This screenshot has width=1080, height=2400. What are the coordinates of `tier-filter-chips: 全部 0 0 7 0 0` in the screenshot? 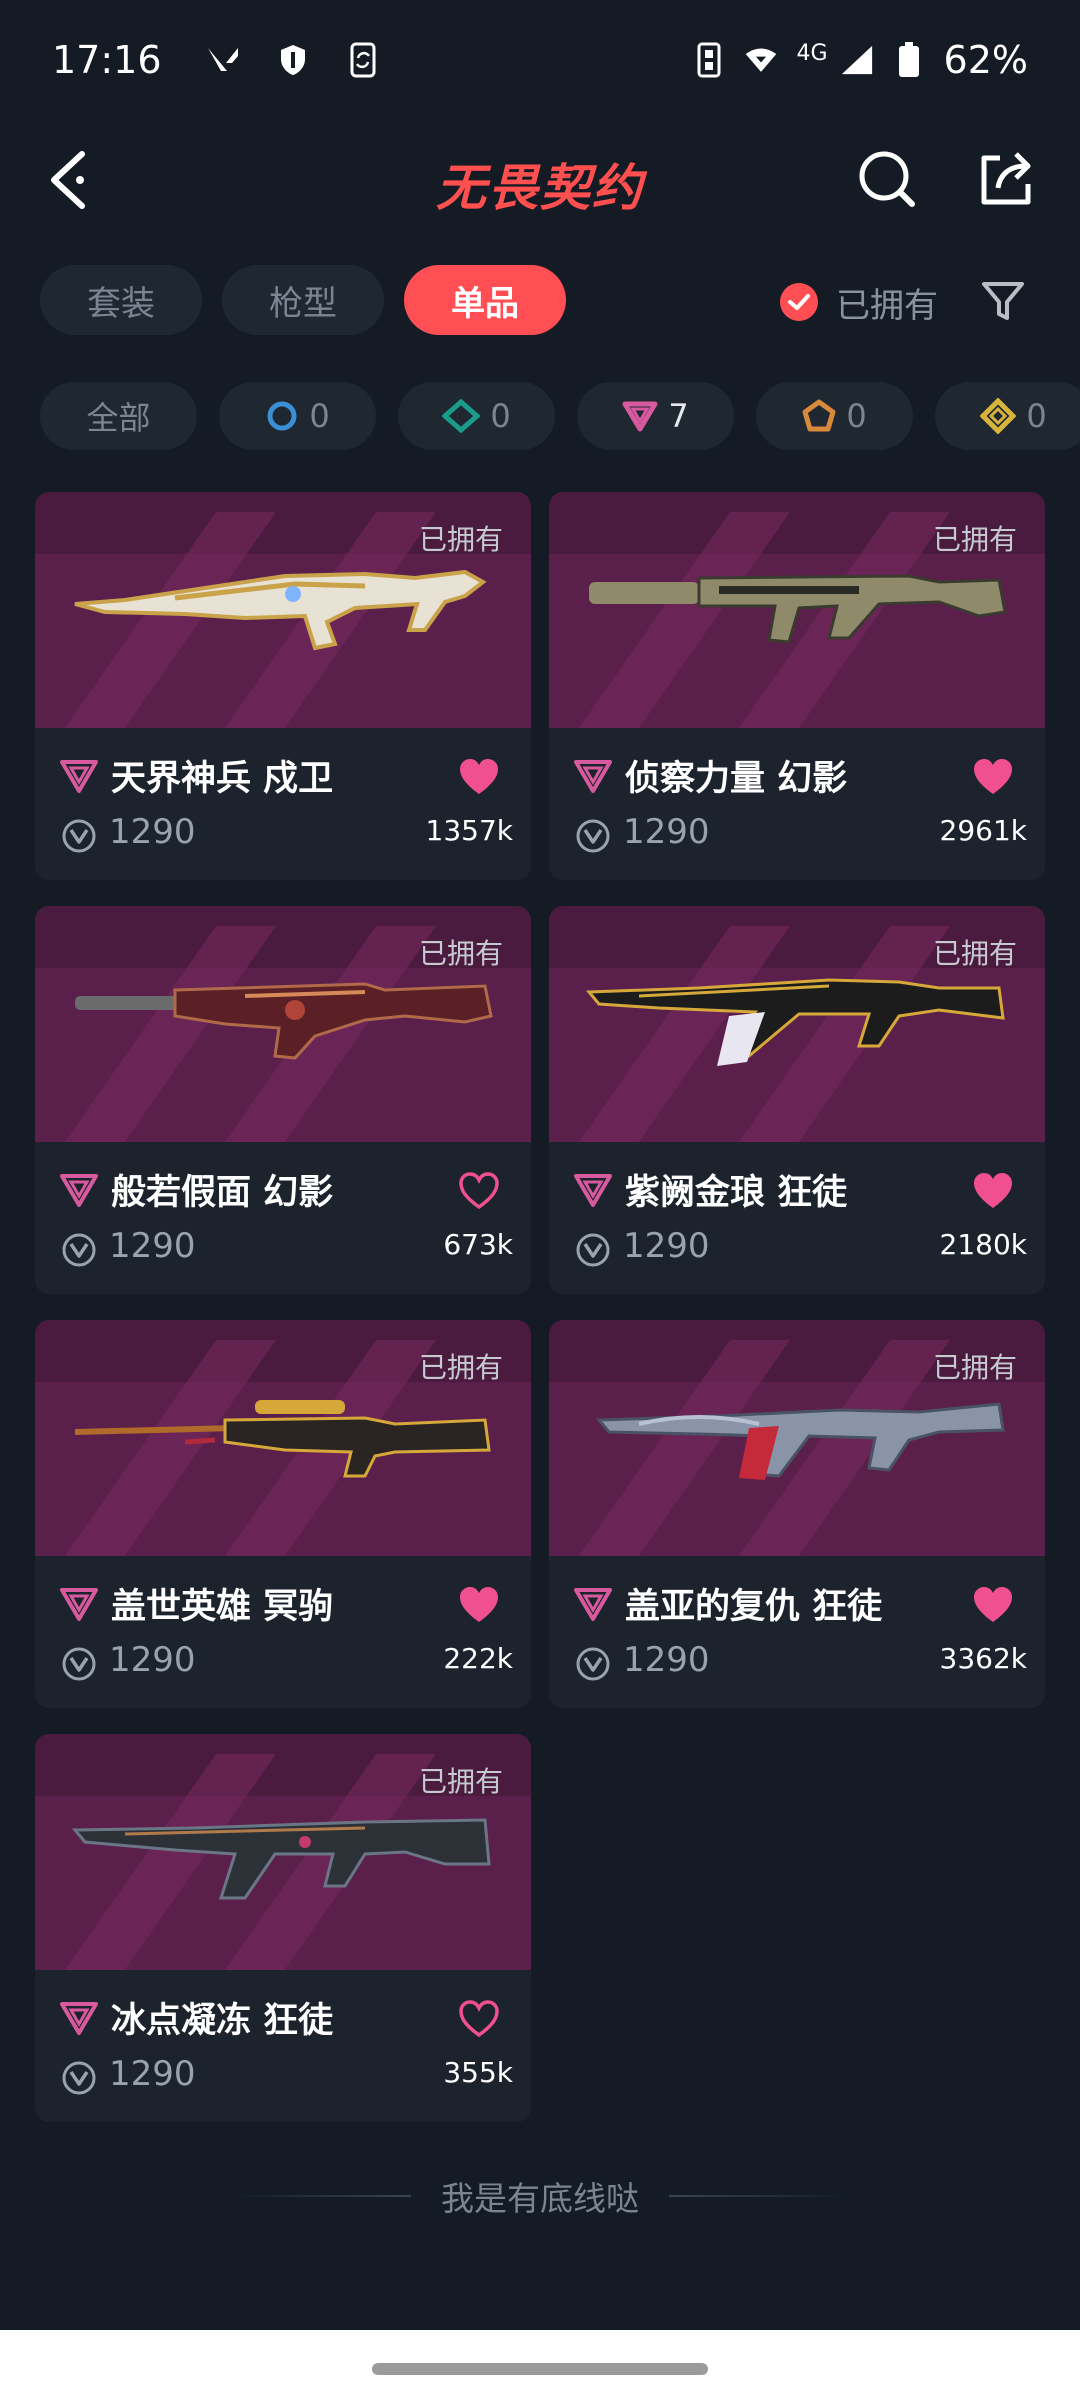 It's located at (560, 417).